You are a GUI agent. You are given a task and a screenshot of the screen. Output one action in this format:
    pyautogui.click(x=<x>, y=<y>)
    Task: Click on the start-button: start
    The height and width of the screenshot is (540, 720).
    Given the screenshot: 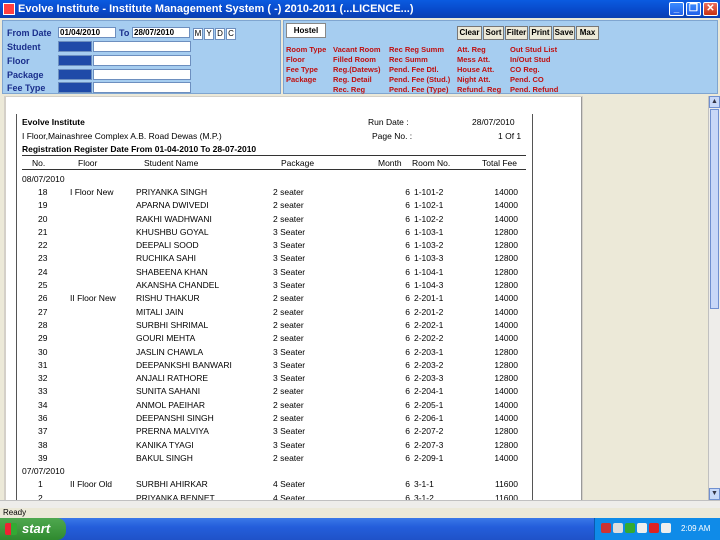 What is the action you would take?
    pyautogui.click(x=33, y=529)
    